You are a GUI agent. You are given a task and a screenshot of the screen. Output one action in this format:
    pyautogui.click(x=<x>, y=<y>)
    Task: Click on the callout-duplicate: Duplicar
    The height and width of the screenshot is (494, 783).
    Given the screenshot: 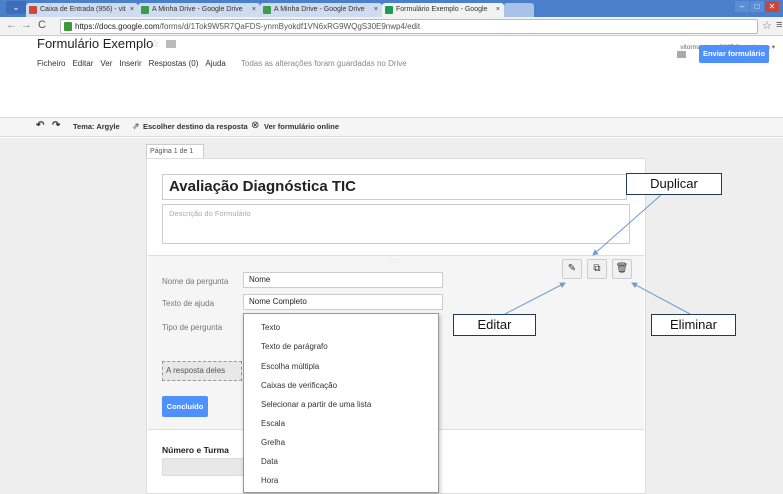 What is the action you would take?
    pyautogui.click(x=674, y=184)
    